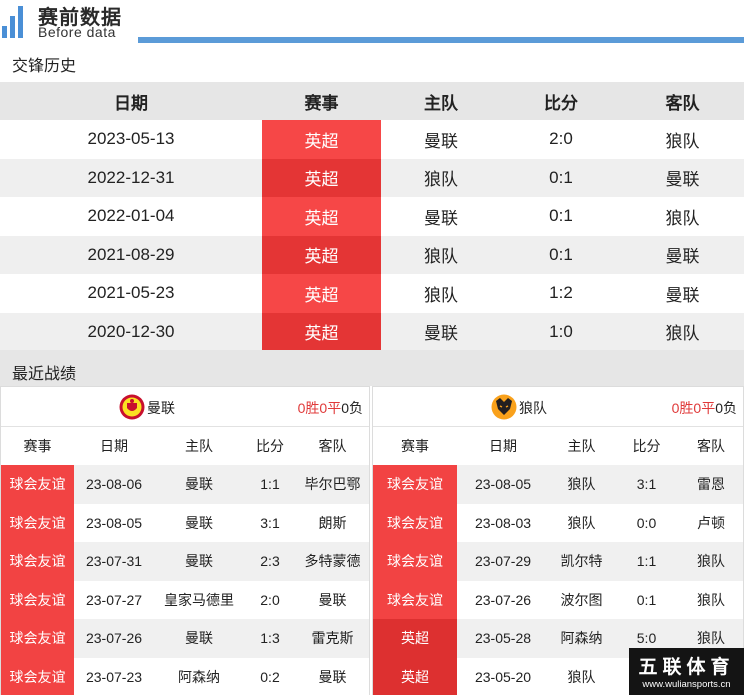 This screenshot has height=695, width=744. What do you see at coordinates (199, 600) in the screenshot?
I see `home-team: 皇家马德里` at bounding box center [199, 600].